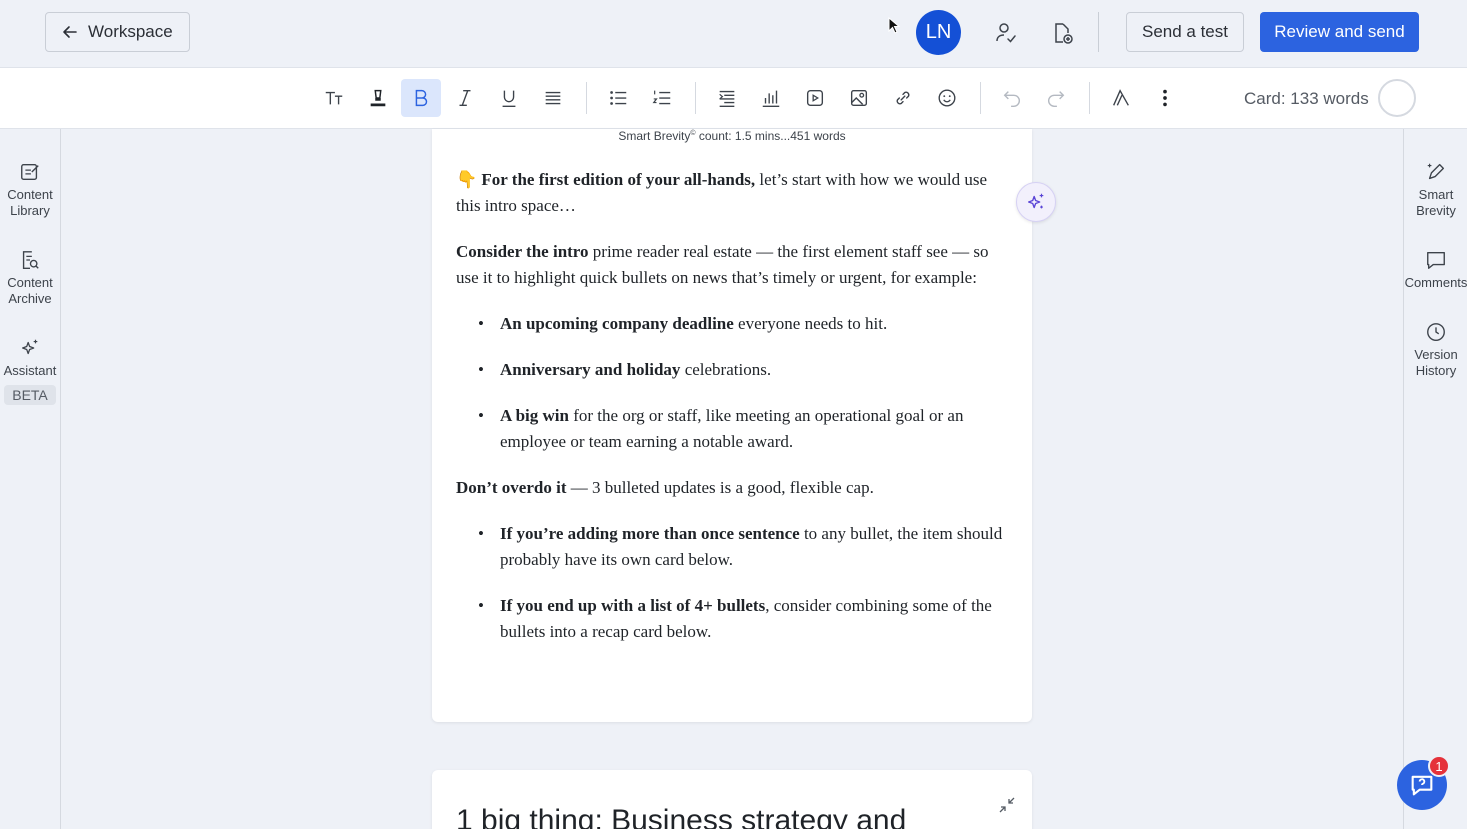 Image resolution: width=1467 pixels, height=829 pixels. Describe the element at coordinates (1436, 362) in the screenshot. I see `sidebar-item-label: Version History` at that location.